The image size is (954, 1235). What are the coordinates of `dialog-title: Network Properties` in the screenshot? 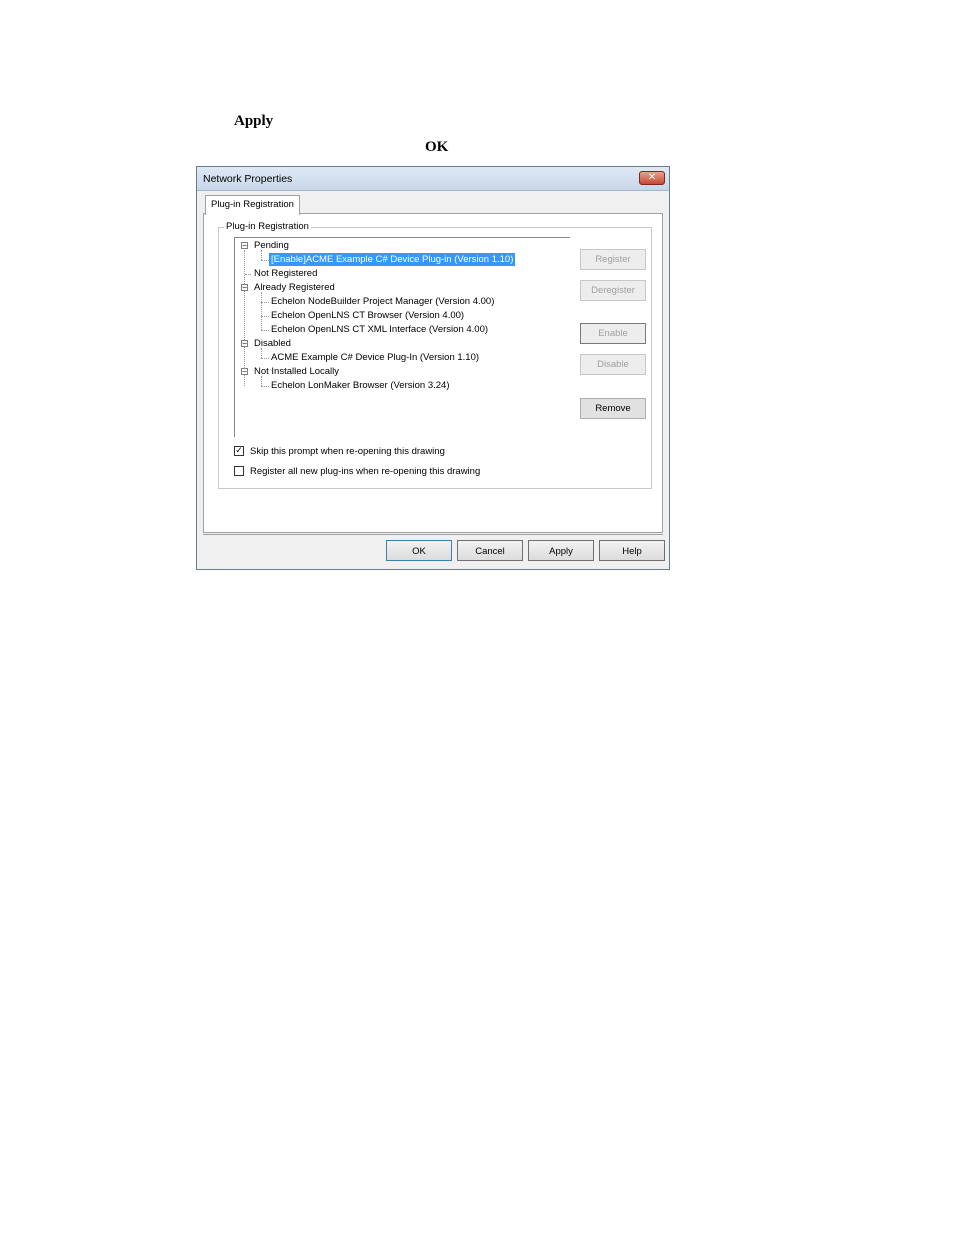 It's located at (248, 179).